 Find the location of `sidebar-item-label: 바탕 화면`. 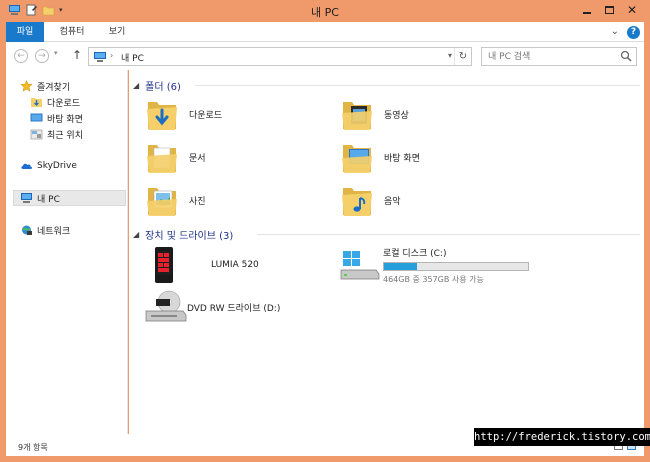

sidebar-item-label: 바탕 화면 is located at coordinates (65, 119).